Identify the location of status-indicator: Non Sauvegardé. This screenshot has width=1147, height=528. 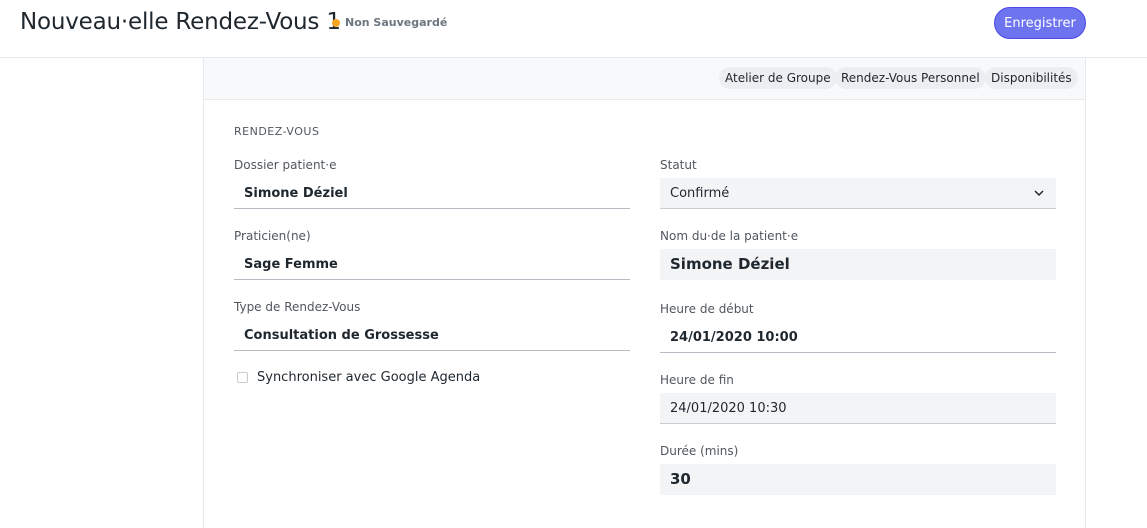
(389, 22).